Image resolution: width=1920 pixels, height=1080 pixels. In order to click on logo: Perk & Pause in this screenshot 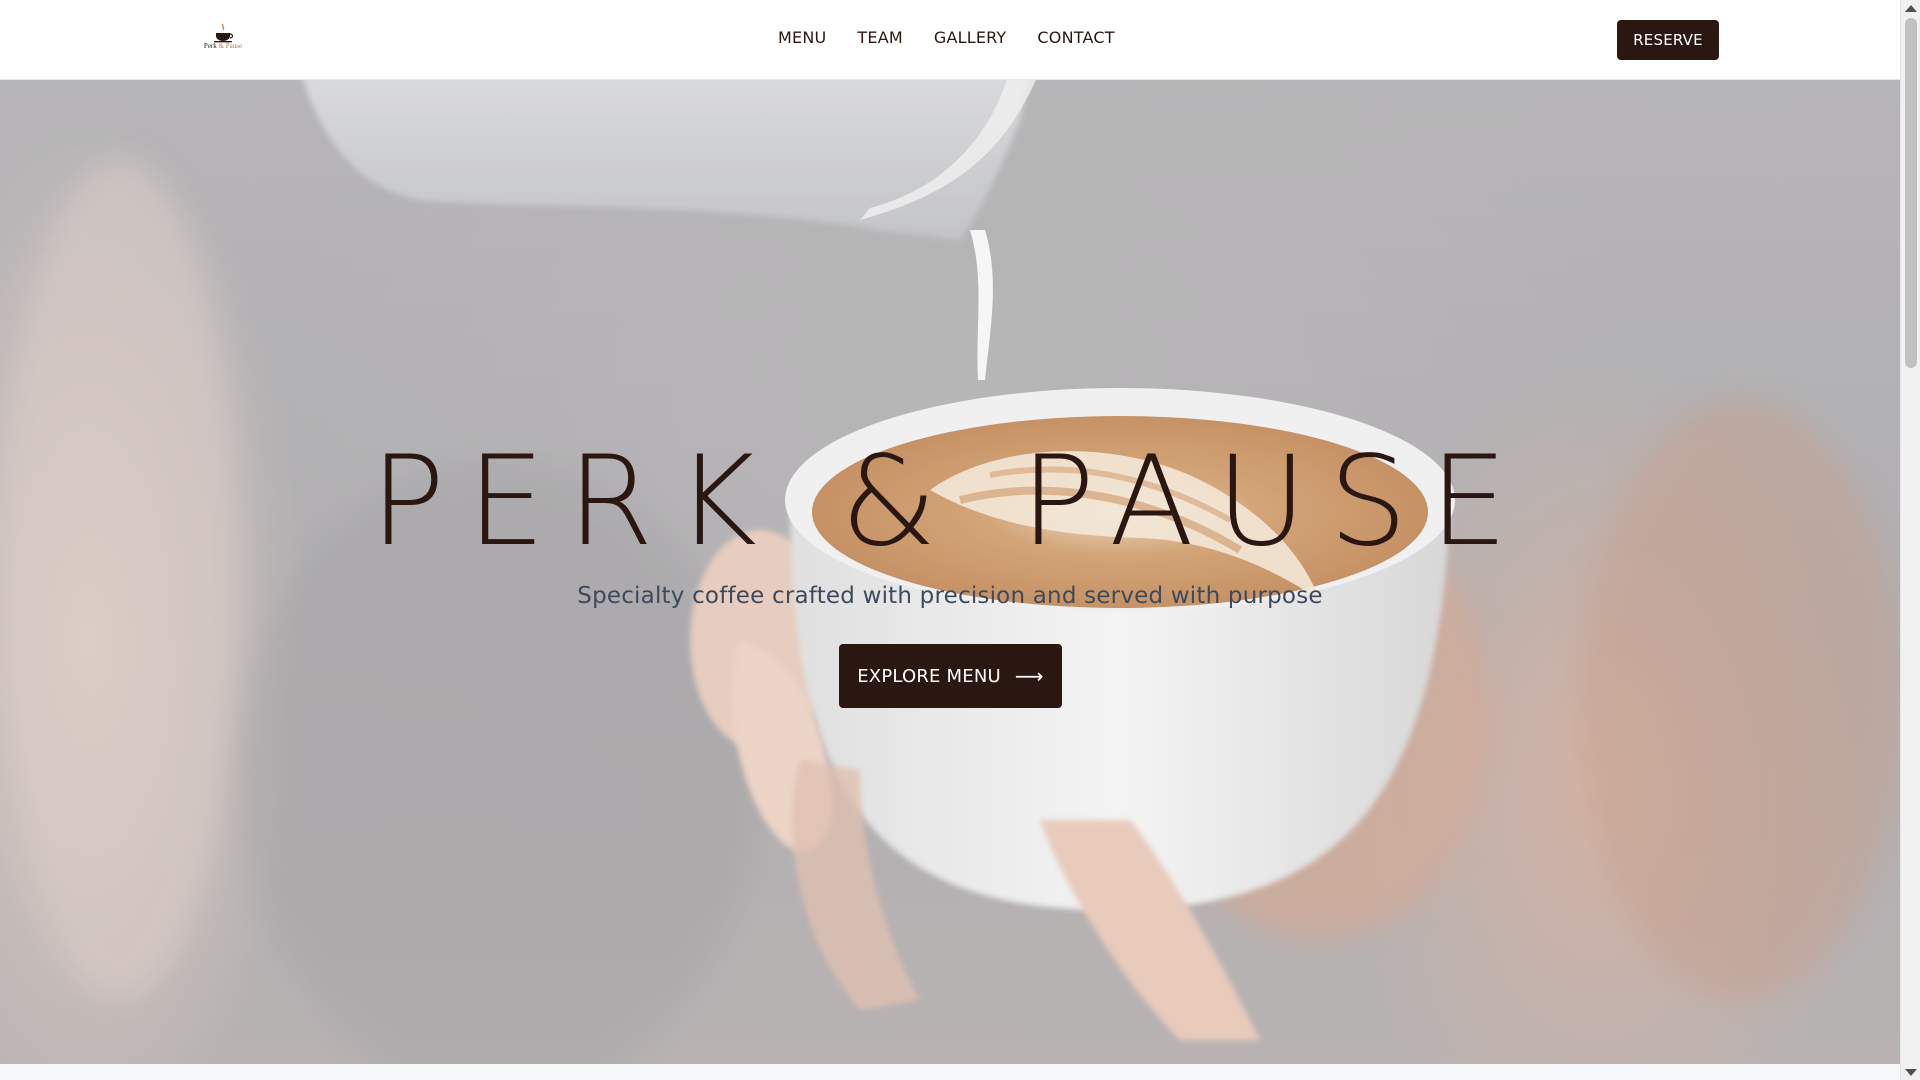, I will do `click(223, 39)`.